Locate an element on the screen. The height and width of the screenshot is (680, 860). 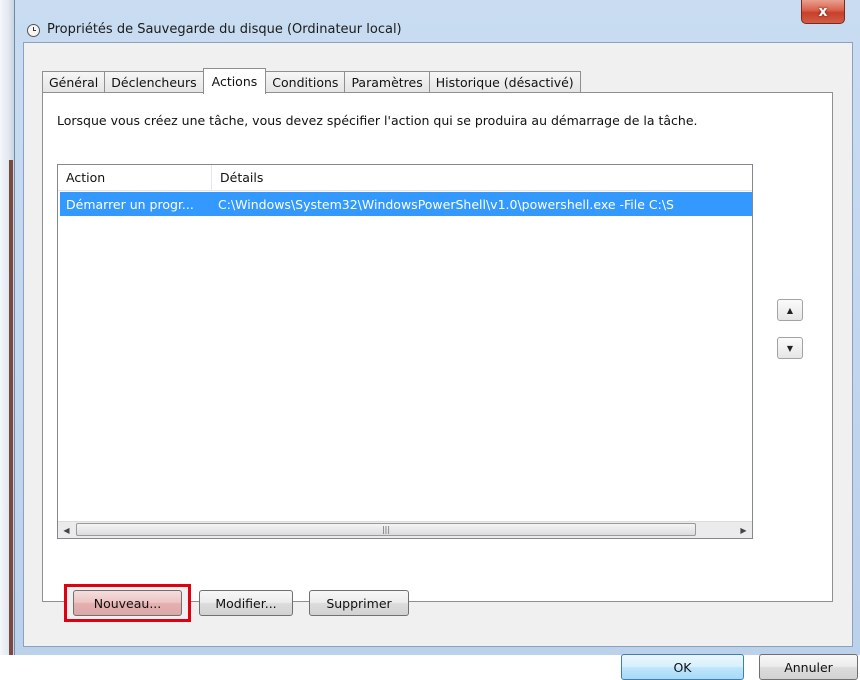
move-down-button: ▼ is located at coordinates (790, 348).